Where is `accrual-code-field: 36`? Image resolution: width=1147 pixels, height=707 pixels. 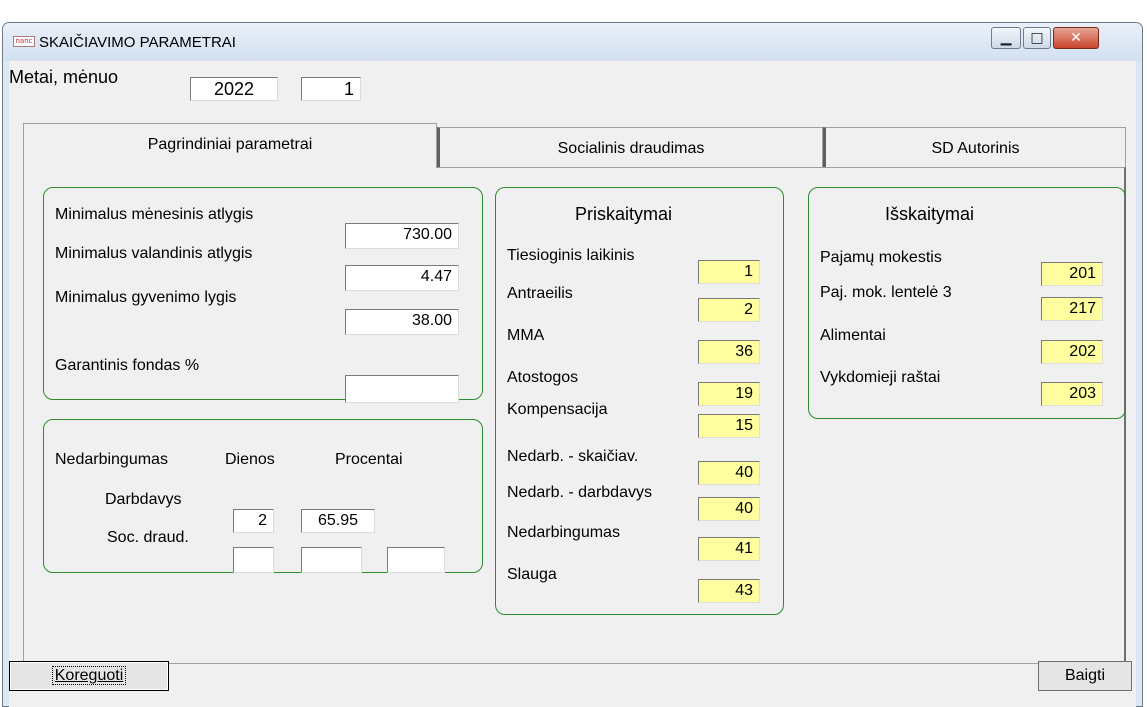
accrual-code-field: 36 is located at coordinates (729, 352).